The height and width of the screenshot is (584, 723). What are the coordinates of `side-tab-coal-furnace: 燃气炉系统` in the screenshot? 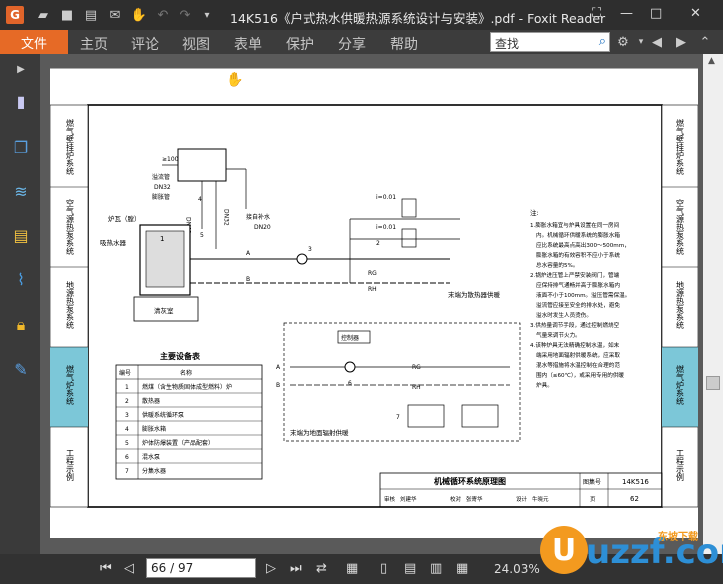 It's located at (680, 385).